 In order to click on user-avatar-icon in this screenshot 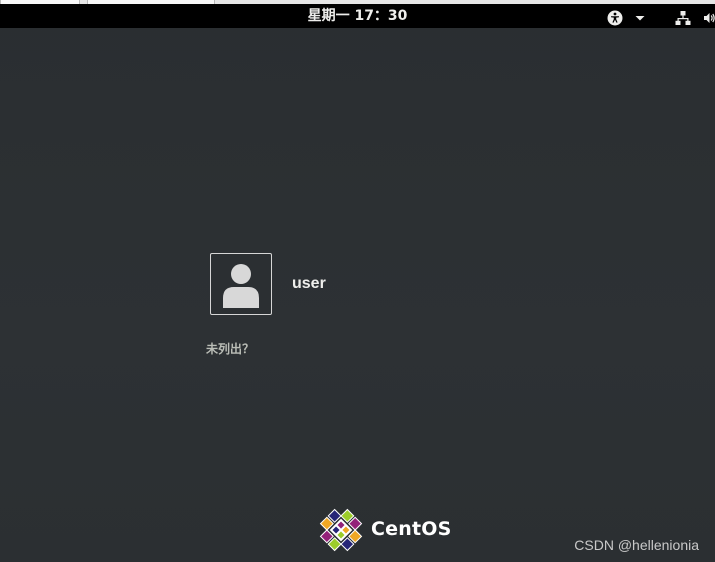, I will do `click(241, 284)`.